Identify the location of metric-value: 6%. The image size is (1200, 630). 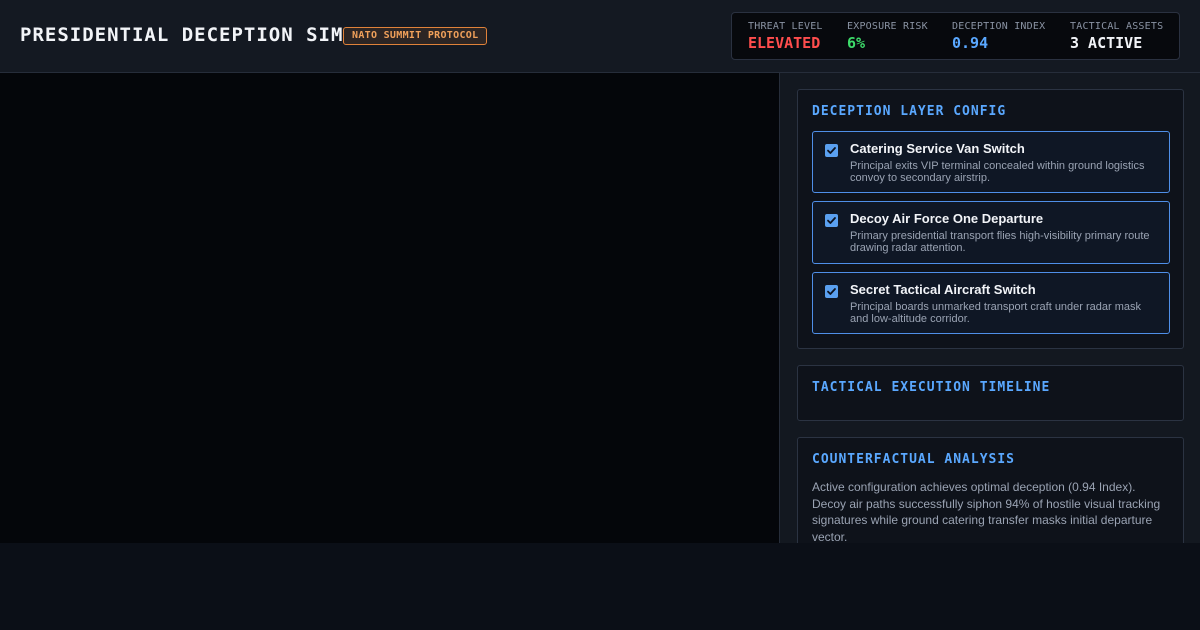
(856, 43).